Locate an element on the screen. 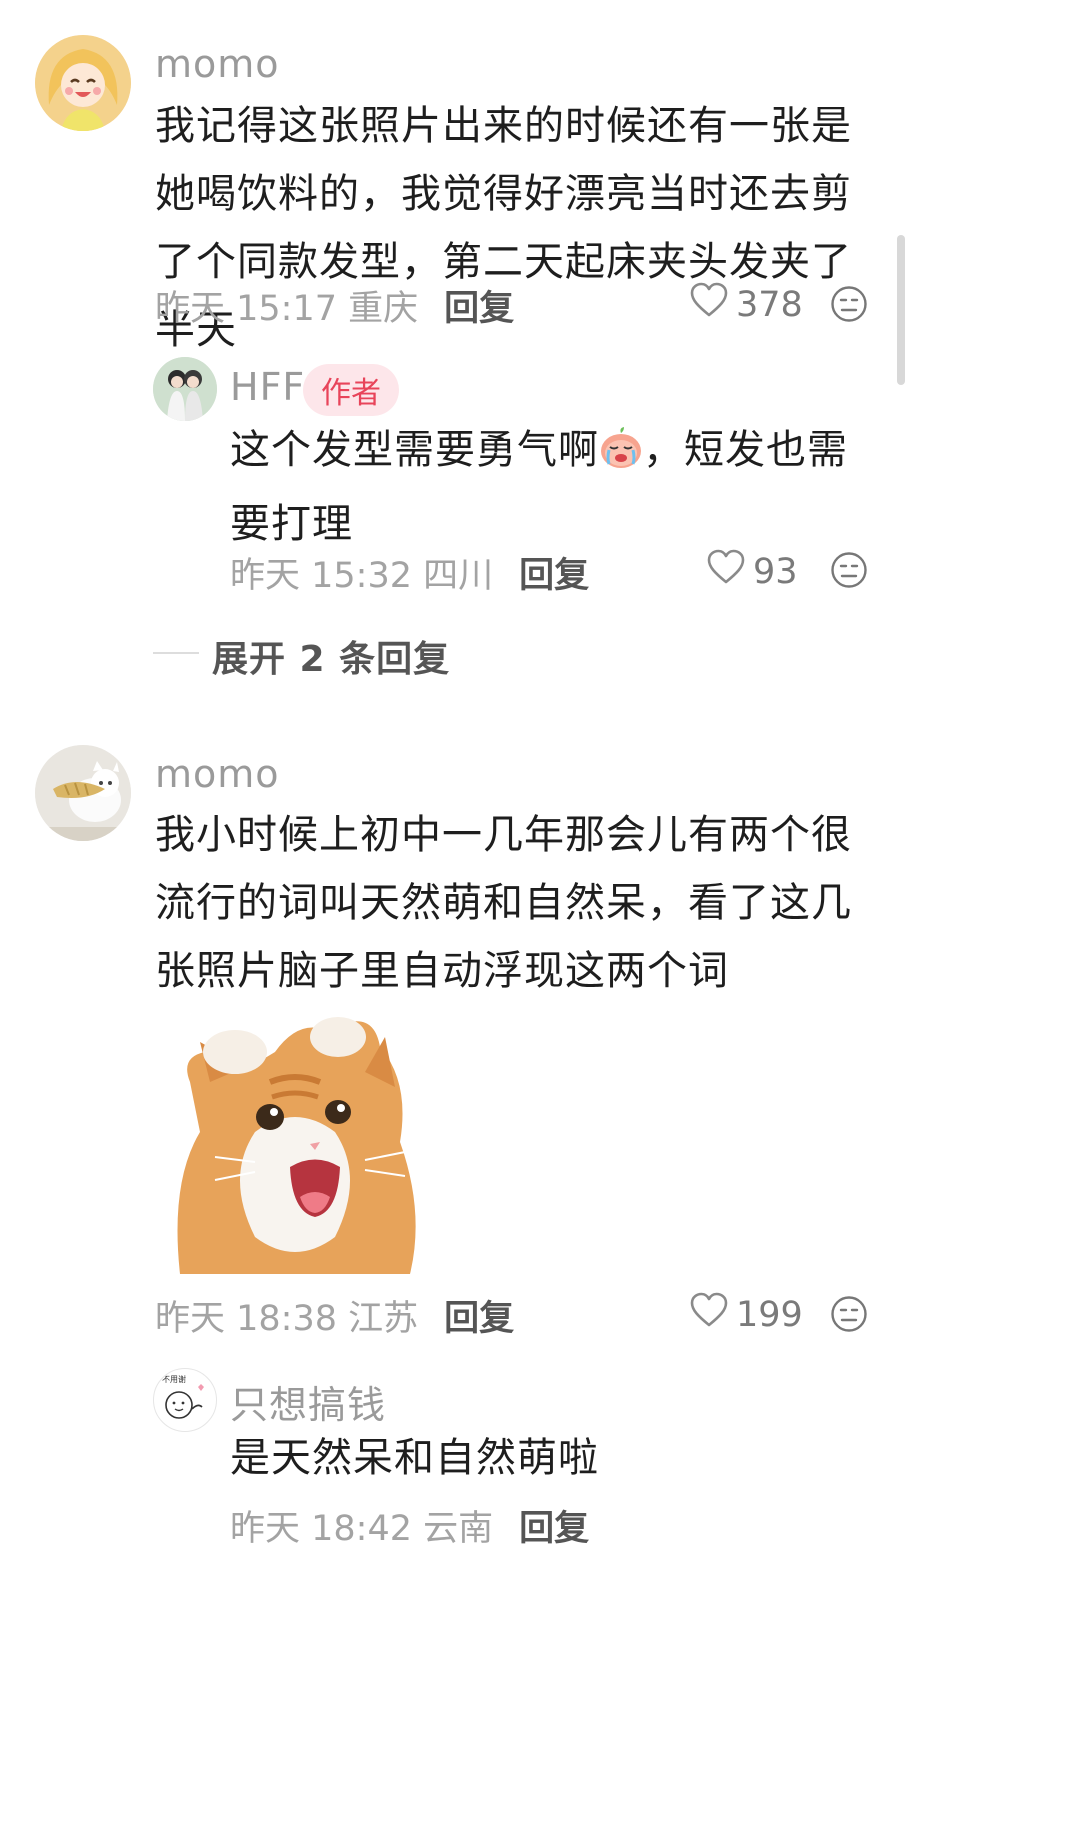 This screenshot has width=1079, height=1846. avatar-caption: 不用谢 is located at coordinates (174, 1379).